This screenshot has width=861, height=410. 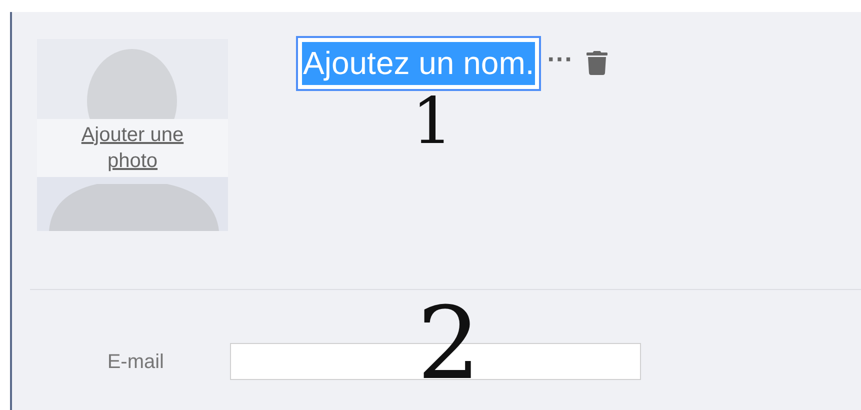 What do you see at coordinates (449, 344) in the screenshot?
I see `handwritten-number: 2` at bounding box center [449, 344].